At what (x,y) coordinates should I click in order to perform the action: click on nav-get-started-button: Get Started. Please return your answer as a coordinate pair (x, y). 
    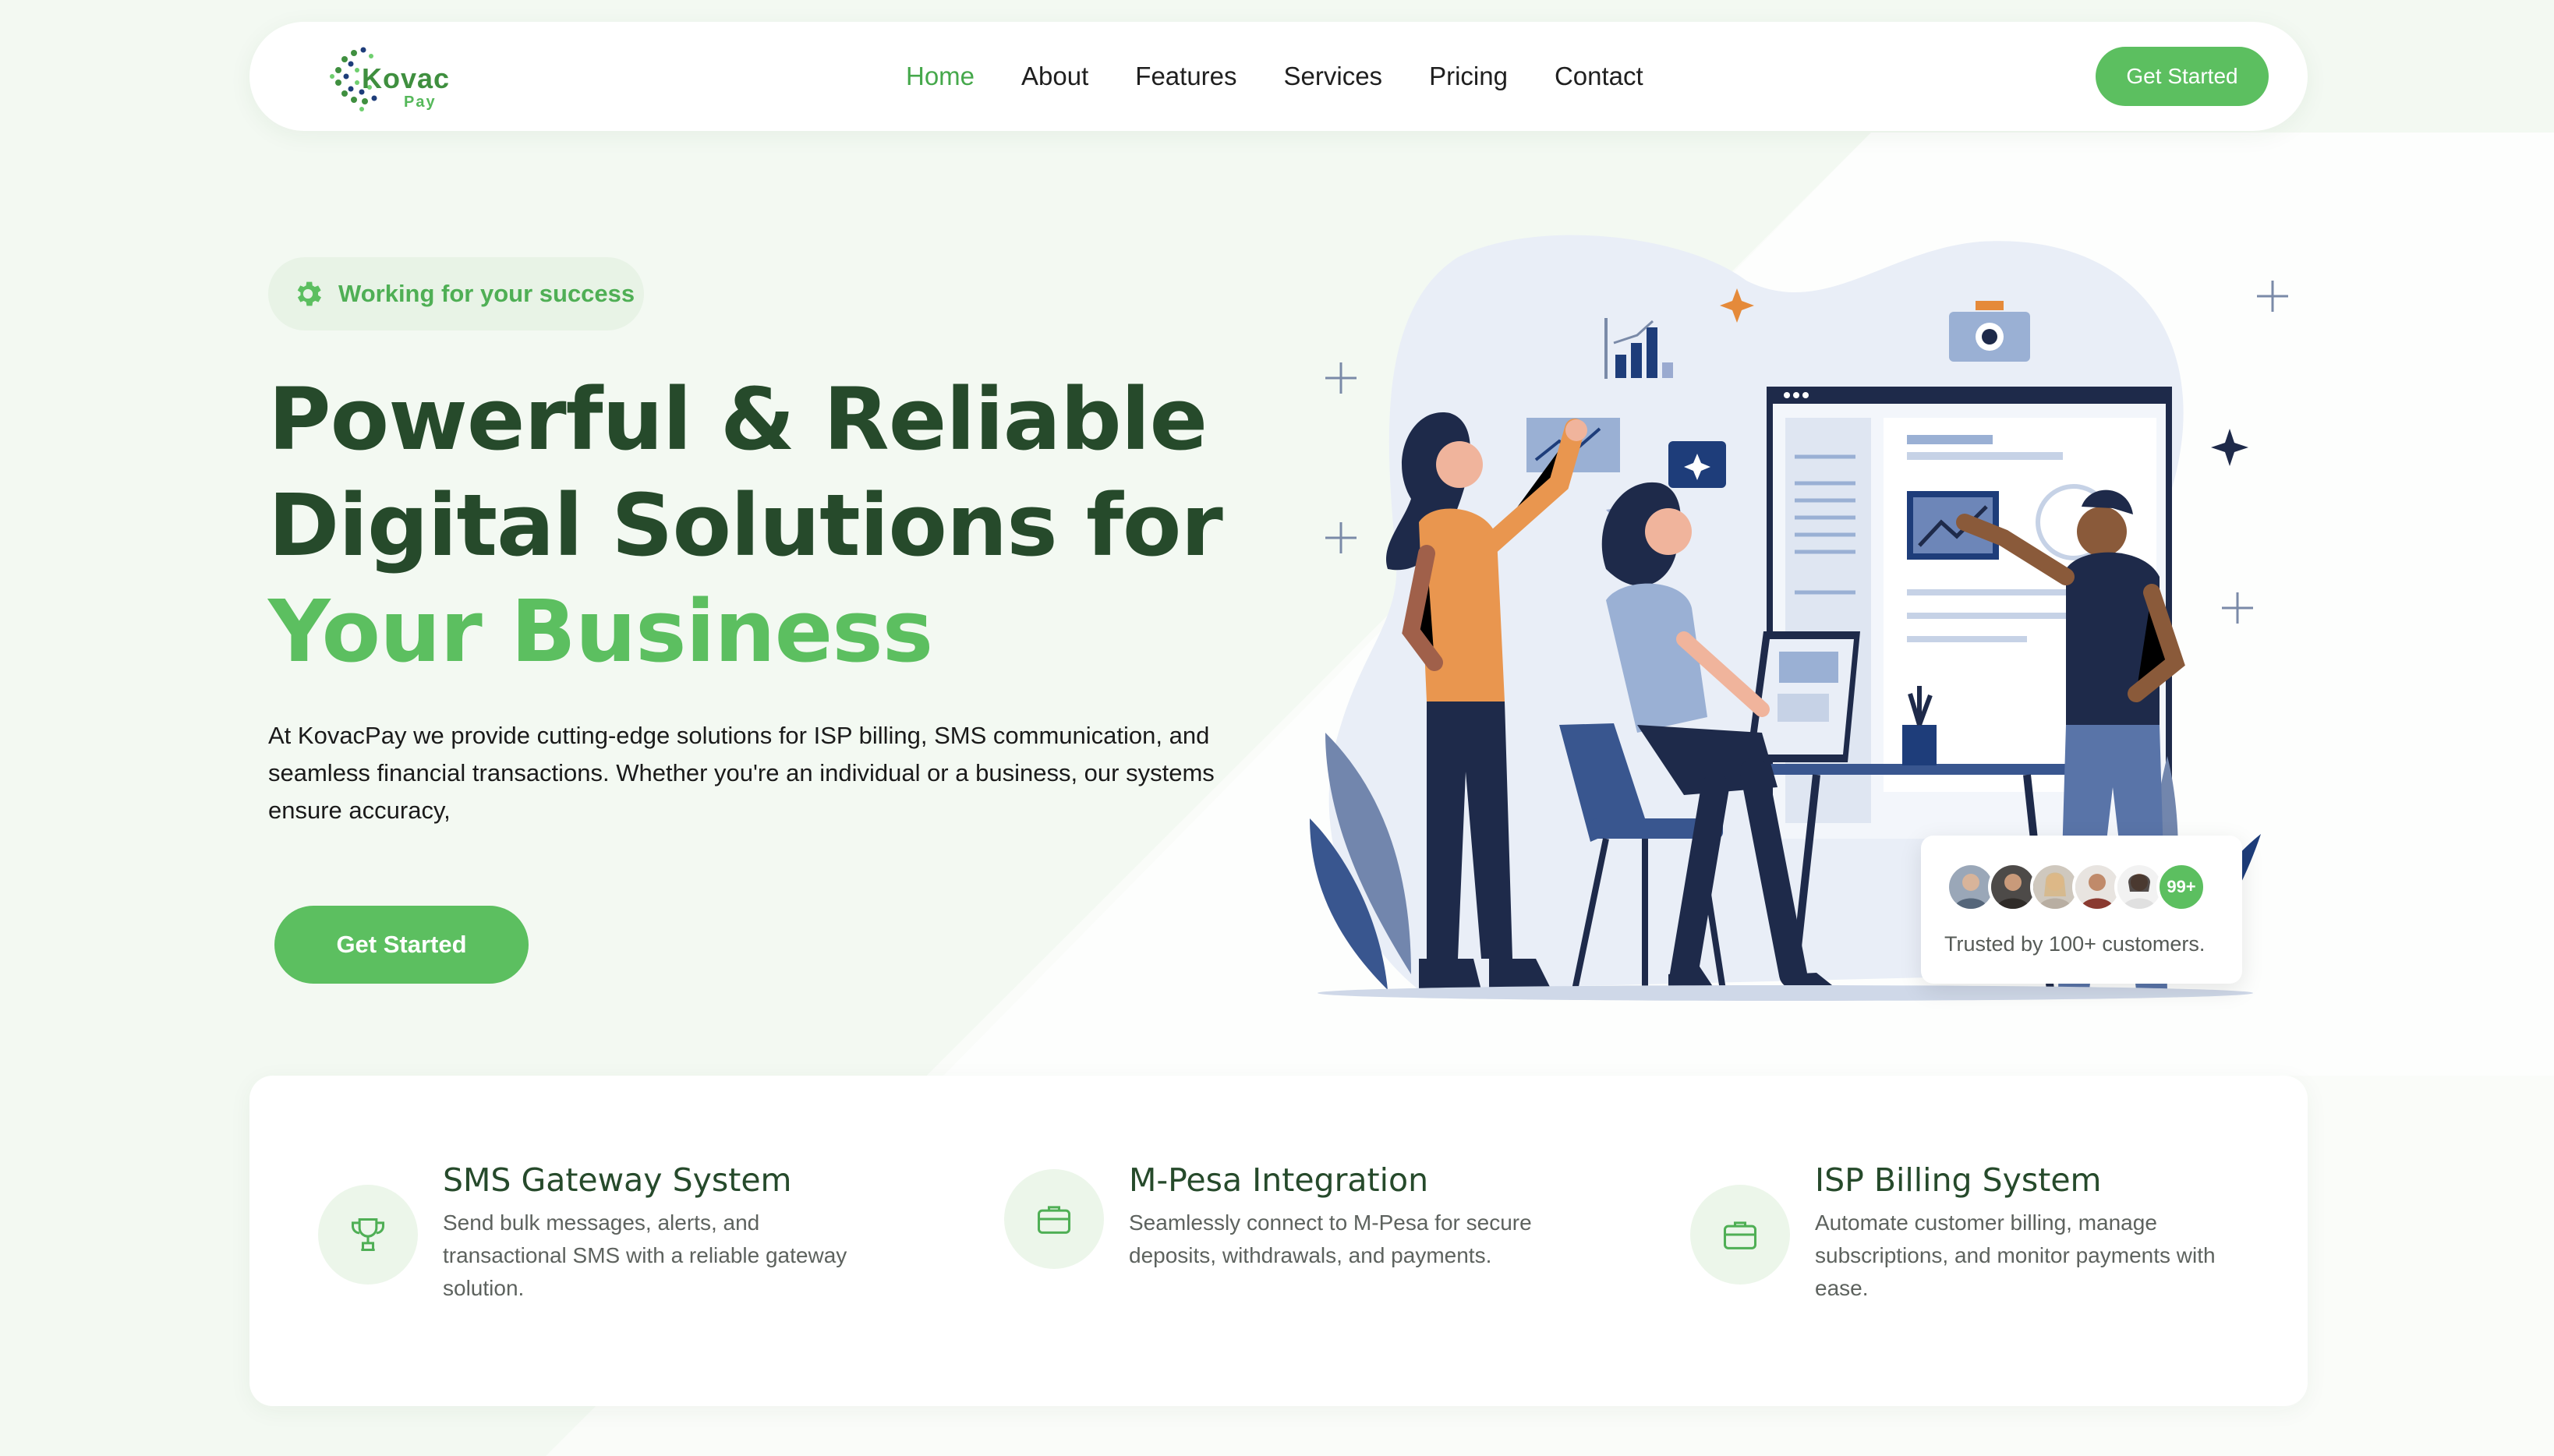
    Looking at the image, I should click on (2182, 76).